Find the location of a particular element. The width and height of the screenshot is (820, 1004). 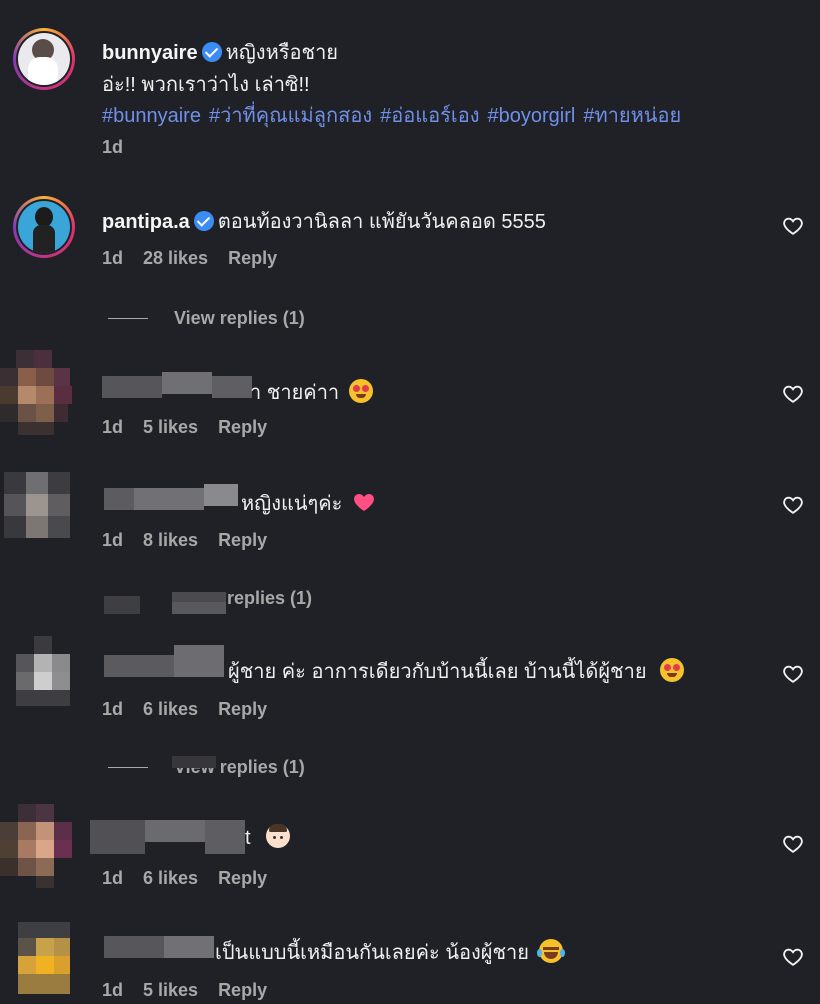

hashtag-link: #อ่อแอร์เอง is located at coordinates (429, 116).